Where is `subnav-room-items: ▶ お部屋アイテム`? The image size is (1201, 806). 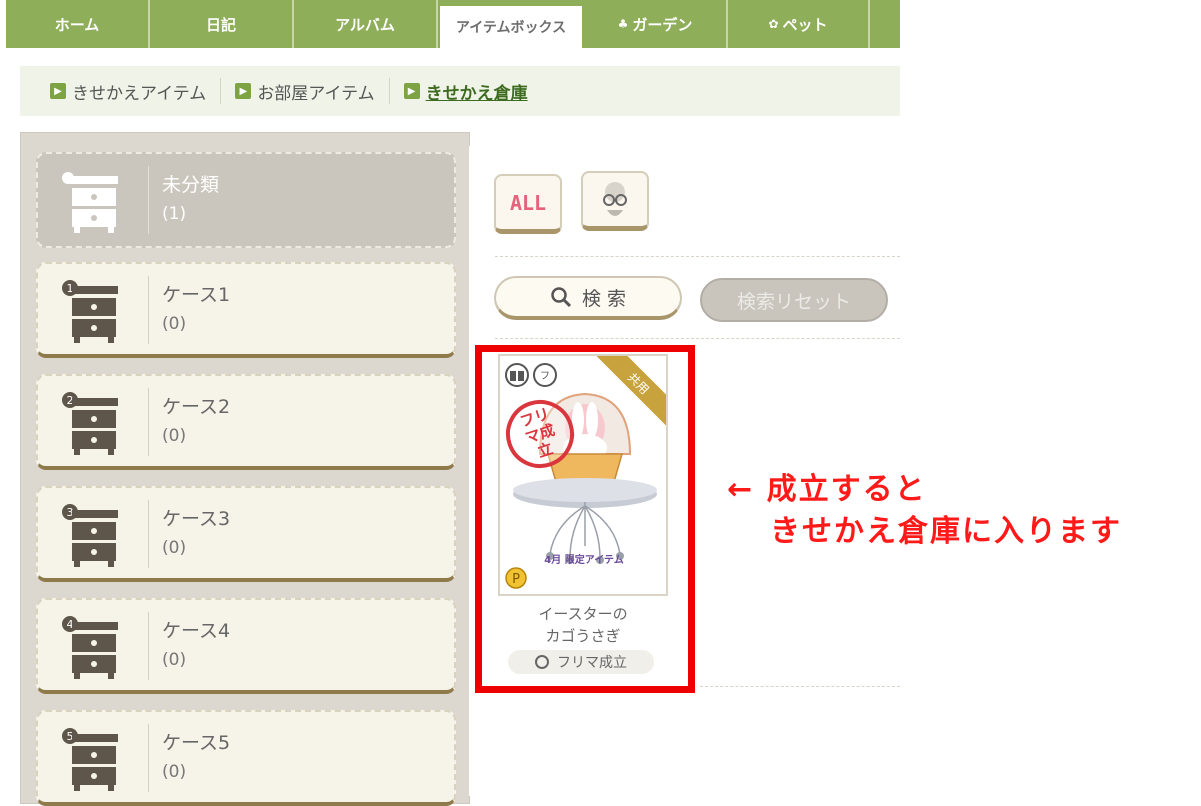
subnav-room-items: ▶ お部屋アイテム is located at coordinates (304, 91).